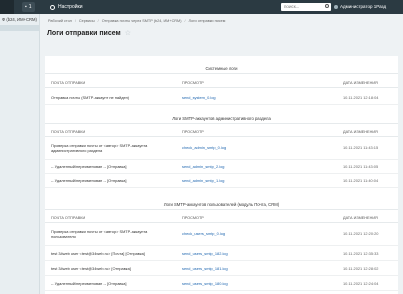 The image size is (403, 294). What do you see at coordinates (221, 69) in the screenshot?
I see `section-title: Системные логи` at bounding box center [221, 69].